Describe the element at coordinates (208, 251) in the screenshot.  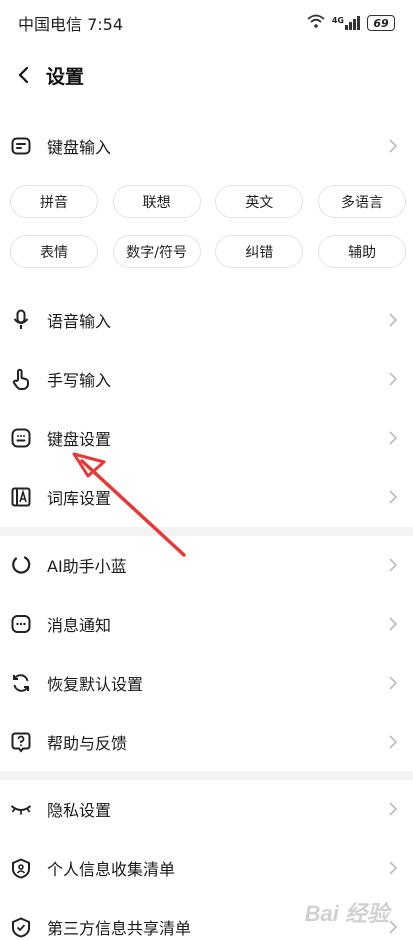
I see `chip-row-2: 表情 数字/符号 纠错 辅助` at that location.